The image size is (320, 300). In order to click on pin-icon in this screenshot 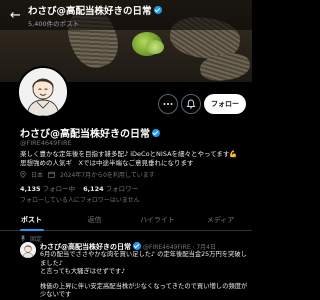, I will do `click(23, 238)`.